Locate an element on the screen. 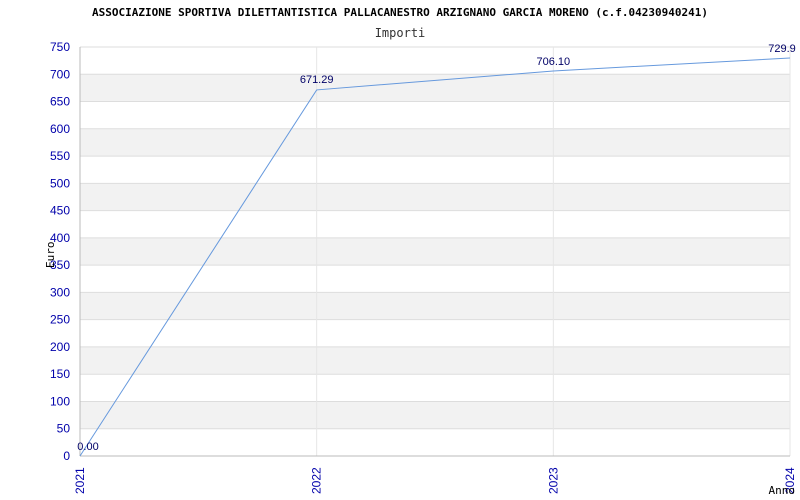 The image size is (800, 500). x-tick-label: 2021 is located at coordinates (80, 480).